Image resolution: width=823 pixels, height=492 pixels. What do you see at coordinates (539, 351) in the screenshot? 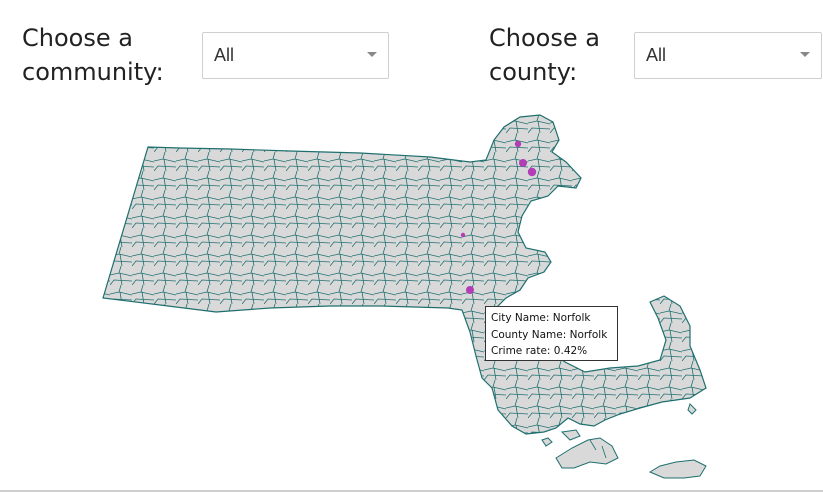
I see `tooltip-crime-rate: Crime rate: 0.42%` at bounding box center [539, 351].